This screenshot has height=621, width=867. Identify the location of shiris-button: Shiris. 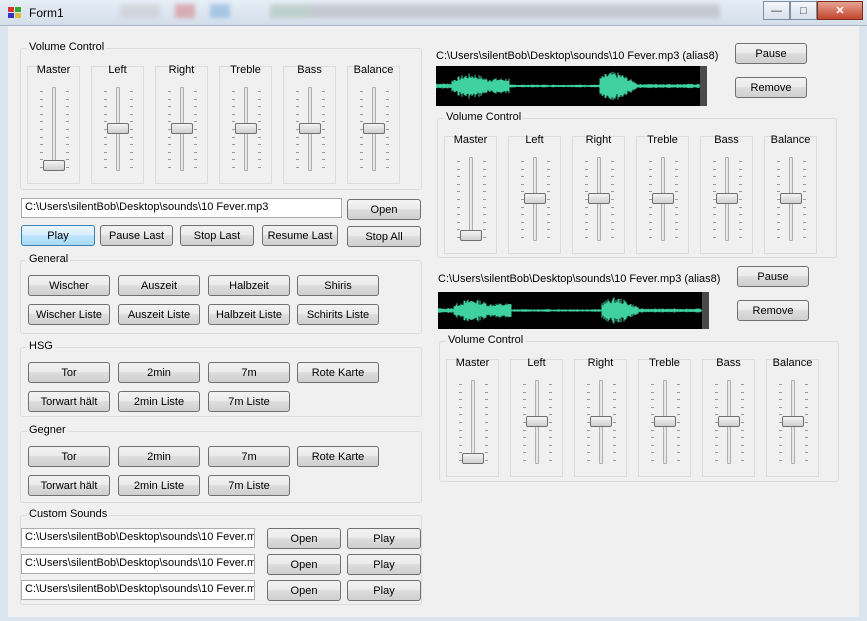
(338, 285).